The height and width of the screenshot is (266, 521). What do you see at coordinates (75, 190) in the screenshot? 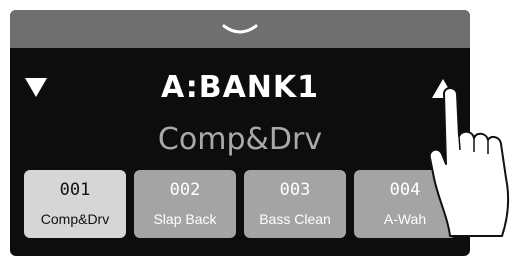
I see `patch-number: 001` at bounding box center [75, 190].